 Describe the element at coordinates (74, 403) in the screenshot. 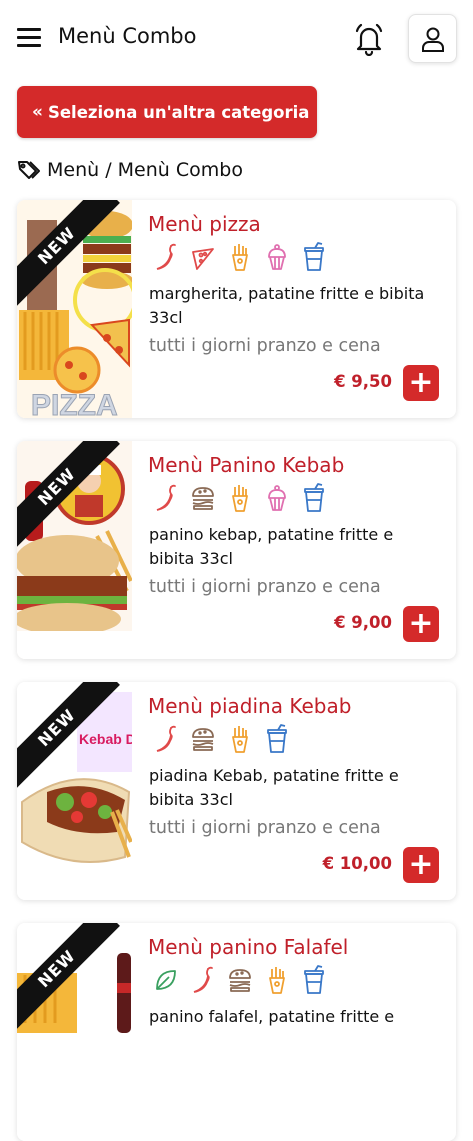

I see `pizza-image-caption: PIZZA` at that location.